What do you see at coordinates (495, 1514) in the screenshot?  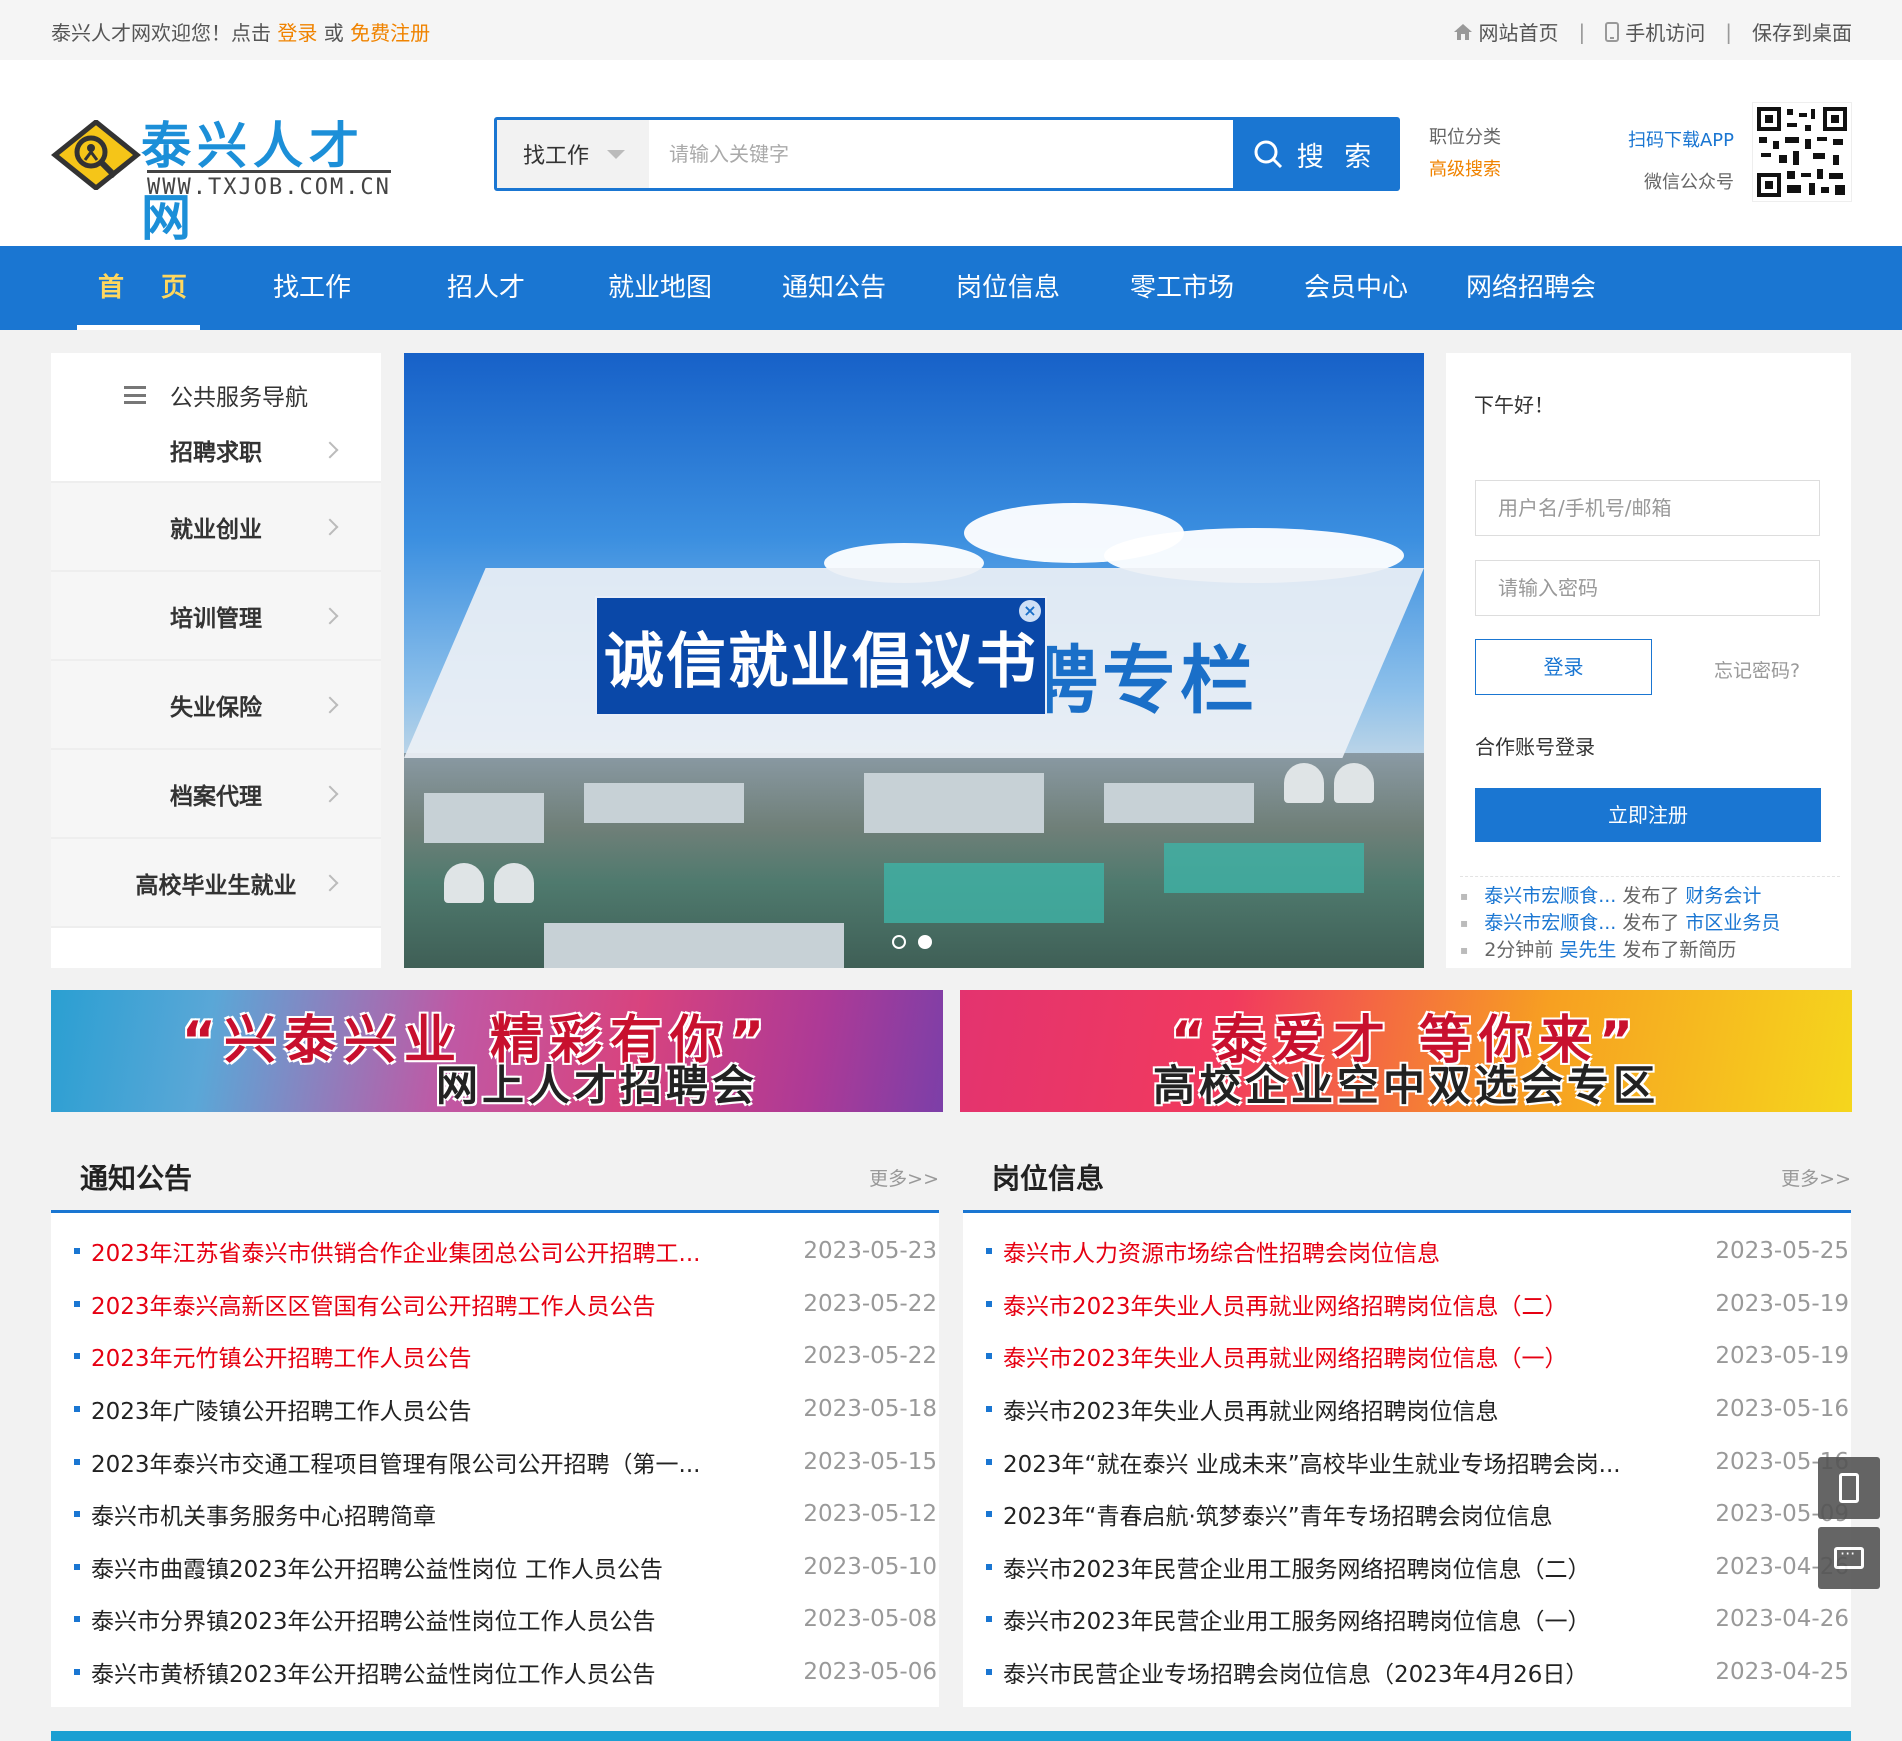 I see `list-item: 泰兴市机关事务服务中心招聘简章 2023-05-12` at bounding box center [495, 1514].